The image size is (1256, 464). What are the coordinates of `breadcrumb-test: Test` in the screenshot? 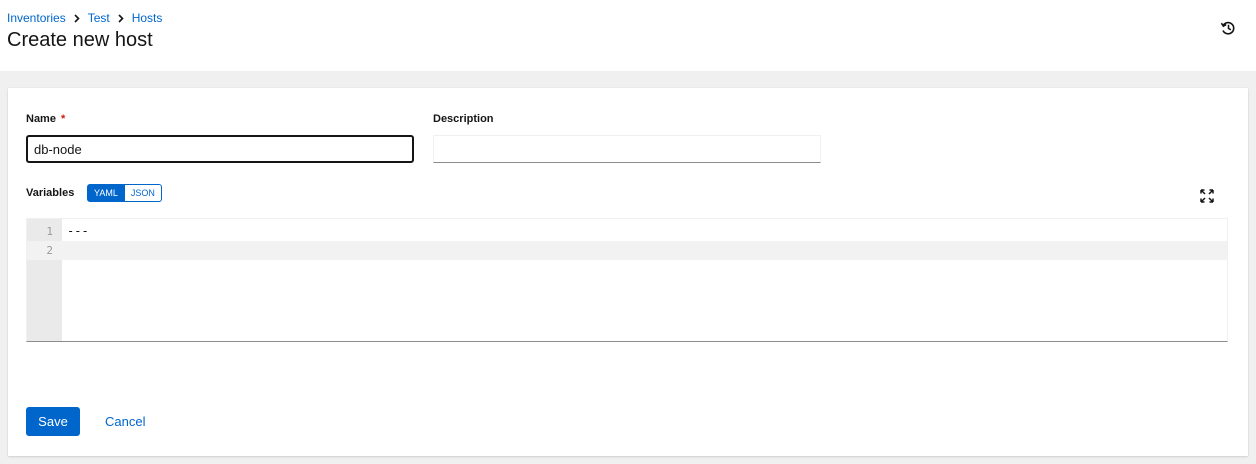 It's located at (99, 18).